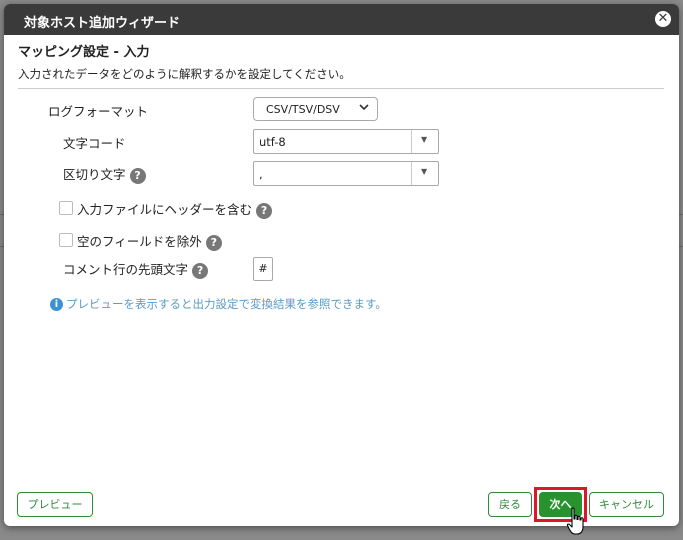 Image resolution: width=683 pixels, height=540 pixels. I want to click on divider, so click(341, 88).